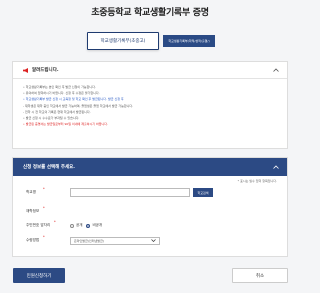  I want to click on form-header: 신청 정보를 선택해 주세요., so click(150, 167).